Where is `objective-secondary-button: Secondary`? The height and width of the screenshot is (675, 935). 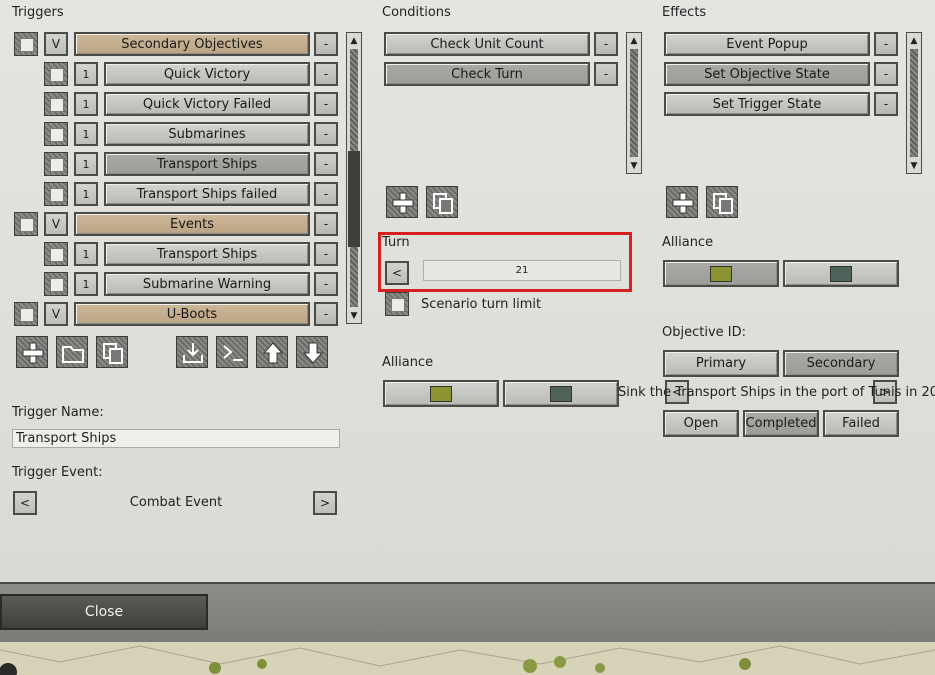 objective-secondary-button: Secondary is located at coordinates (841, 363).